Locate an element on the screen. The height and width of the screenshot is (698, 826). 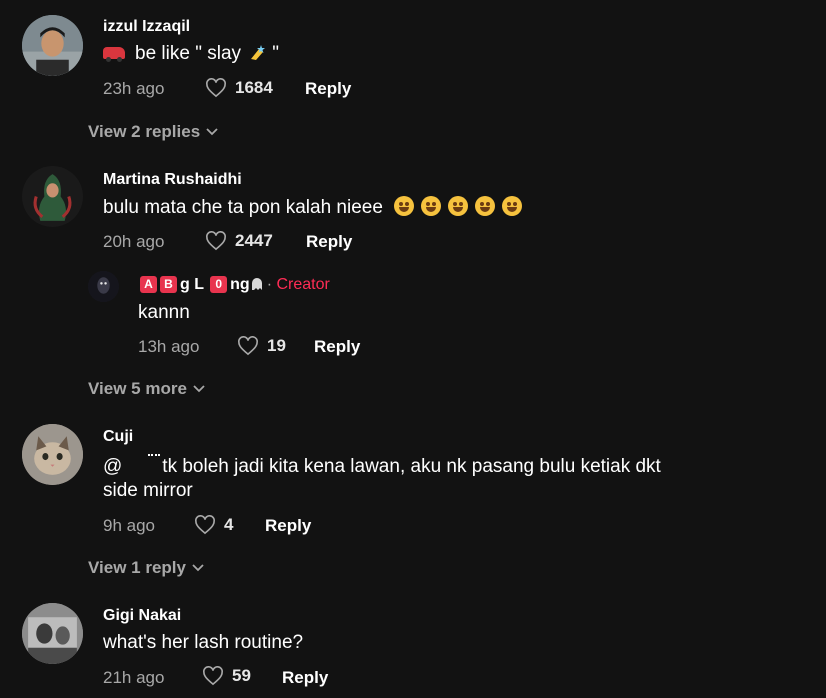
author-name-mid: g L is located at coordinates (192, 284).